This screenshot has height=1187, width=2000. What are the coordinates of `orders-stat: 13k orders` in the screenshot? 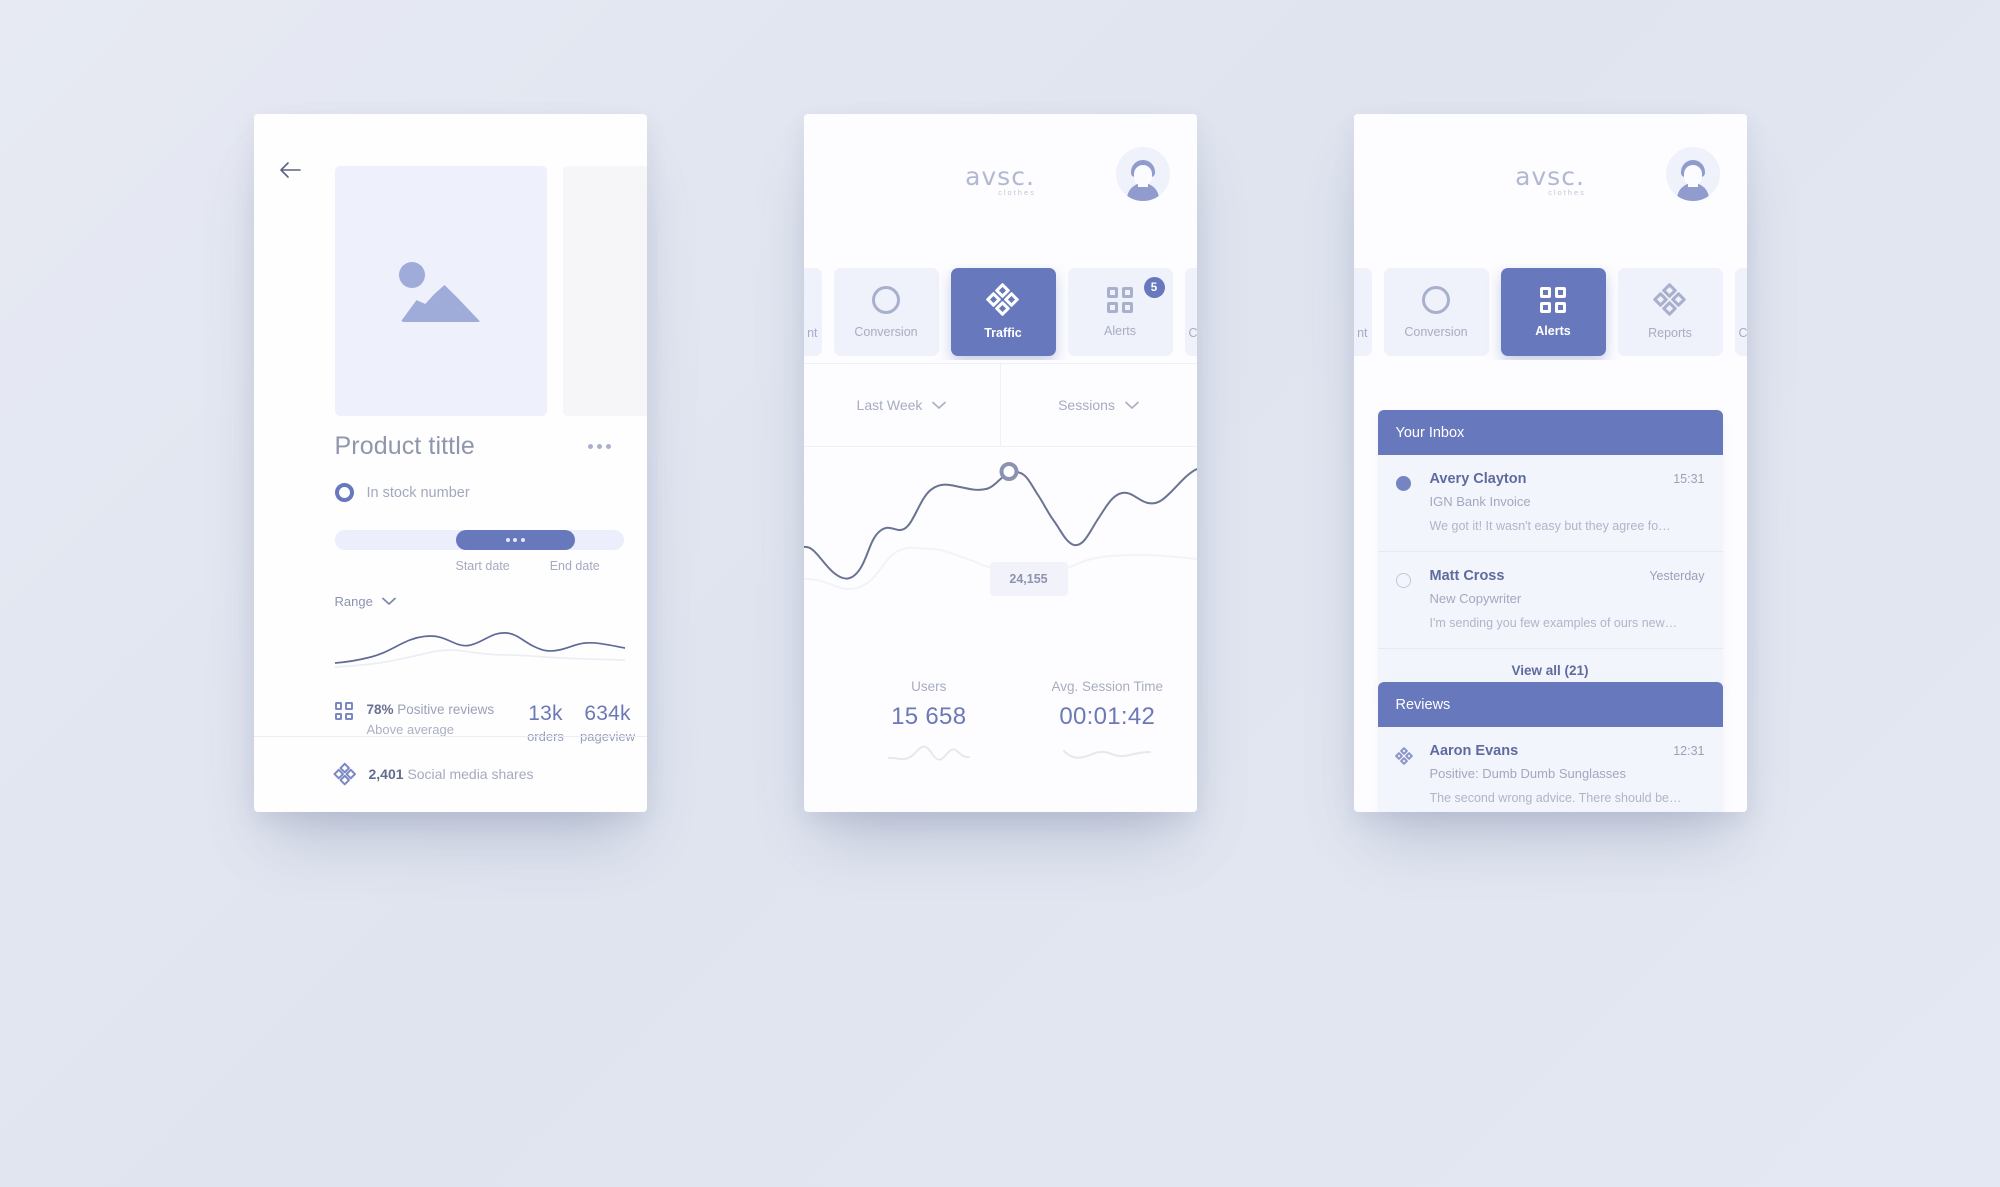 It's located at (546, 723).